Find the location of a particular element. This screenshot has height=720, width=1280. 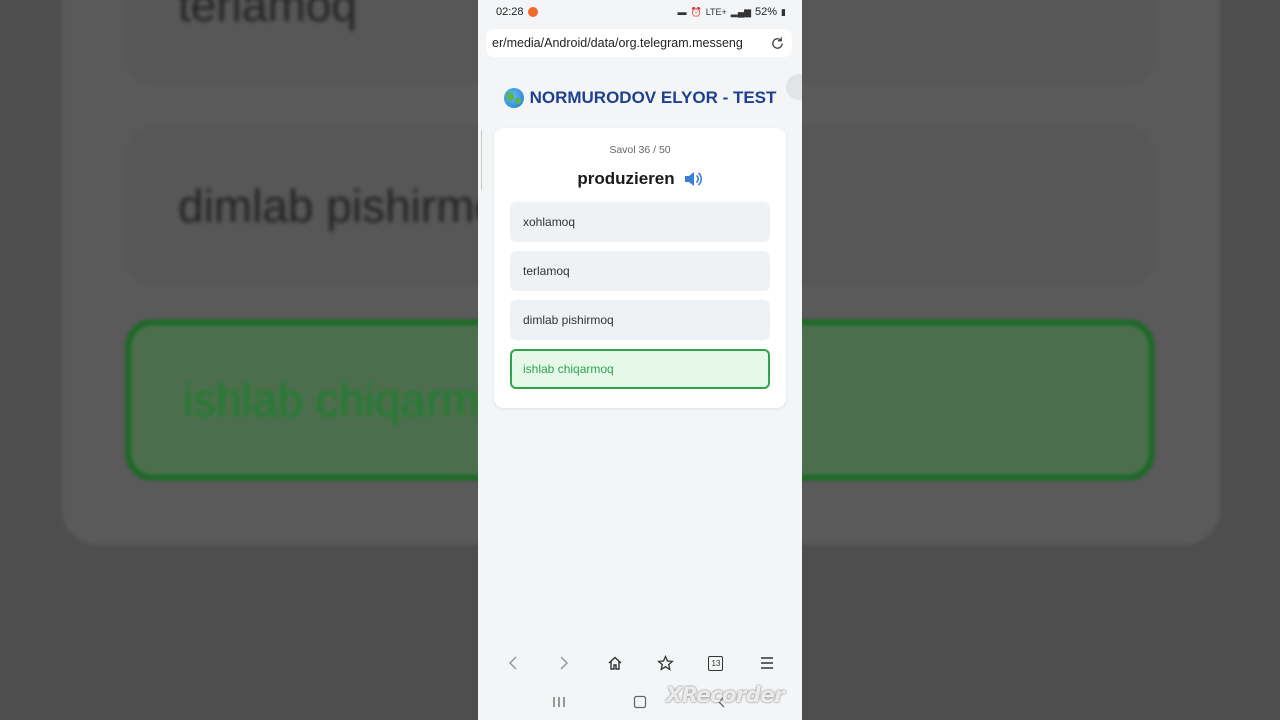

signal-icon: ▂▄▆ is located at coordinates (741, 11).